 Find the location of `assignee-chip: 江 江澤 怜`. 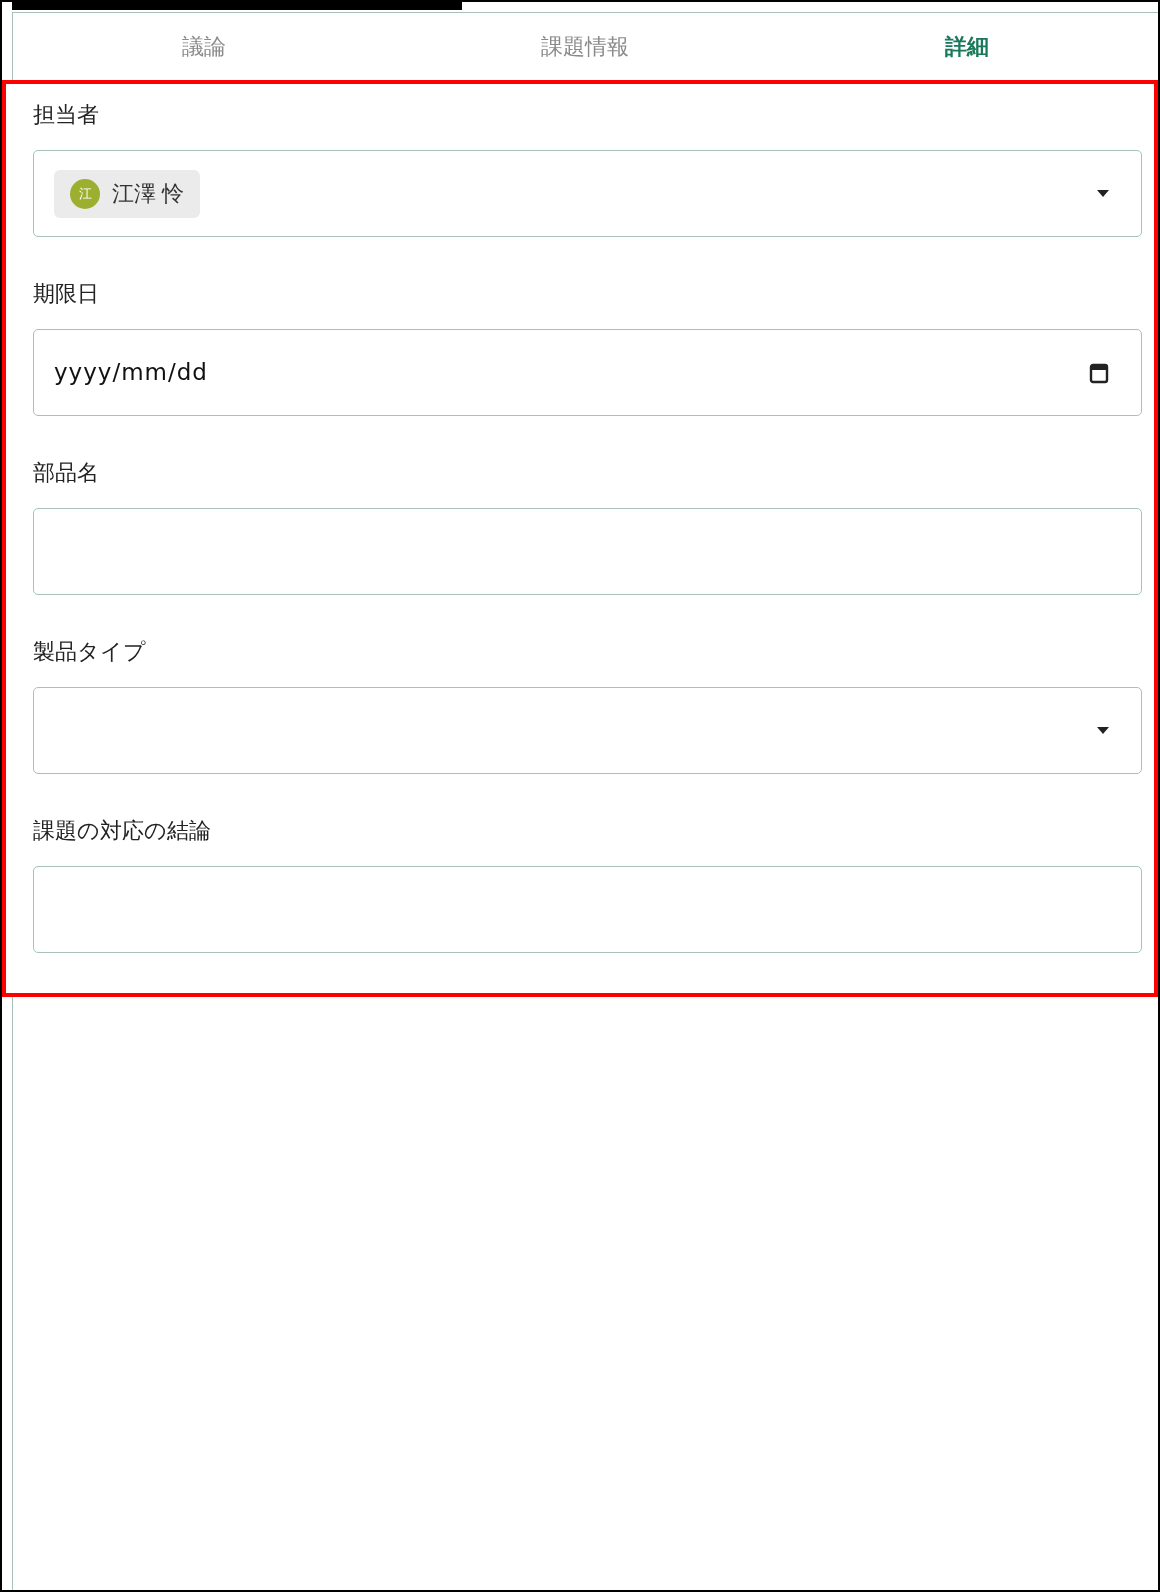

assignee-chip: 江 江澤 怜 is located at coordinates (127, 193).